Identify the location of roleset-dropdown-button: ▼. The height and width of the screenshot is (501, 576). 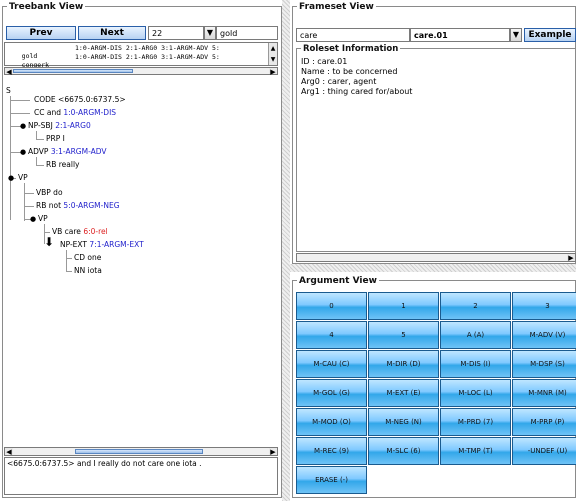
(516, 35).